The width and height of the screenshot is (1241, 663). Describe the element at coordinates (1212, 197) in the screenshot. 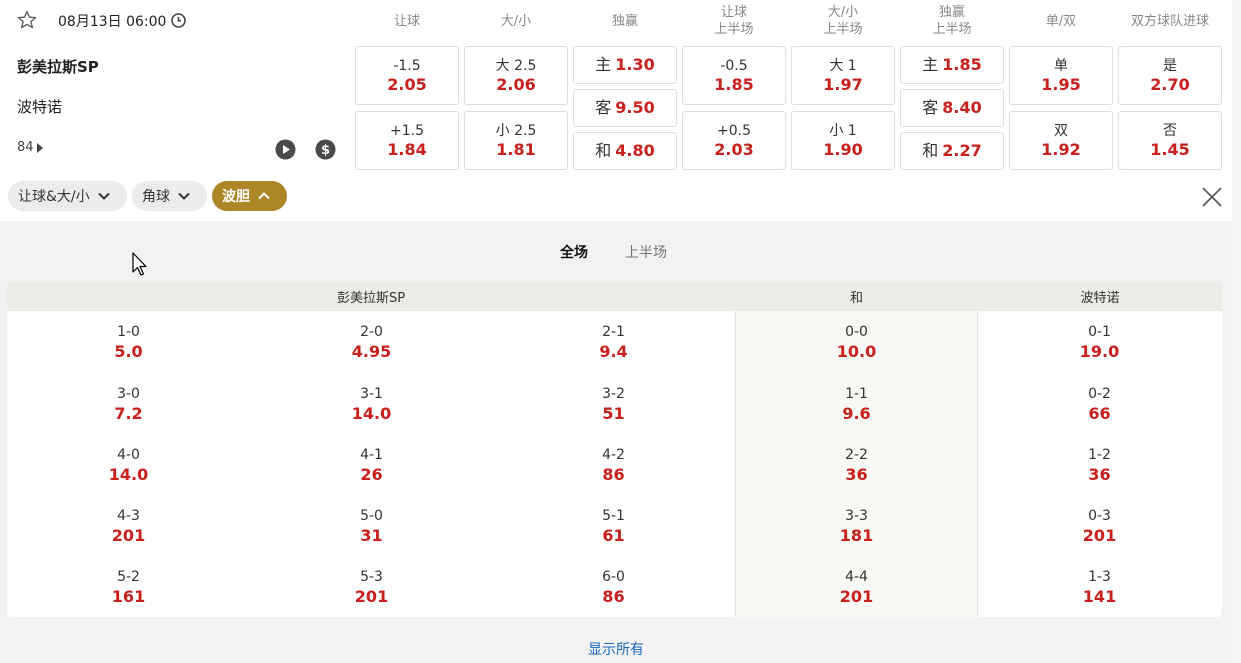

I see `close-icon` at that location.